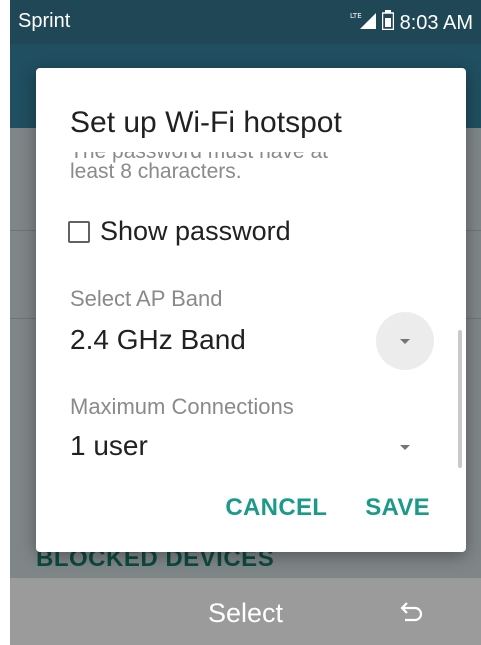 The width and height of the screenshot is (481, 645). Describe the element at coordinates (245, 611) in the screenshot. I see `softkey-bar: Select` at that location.